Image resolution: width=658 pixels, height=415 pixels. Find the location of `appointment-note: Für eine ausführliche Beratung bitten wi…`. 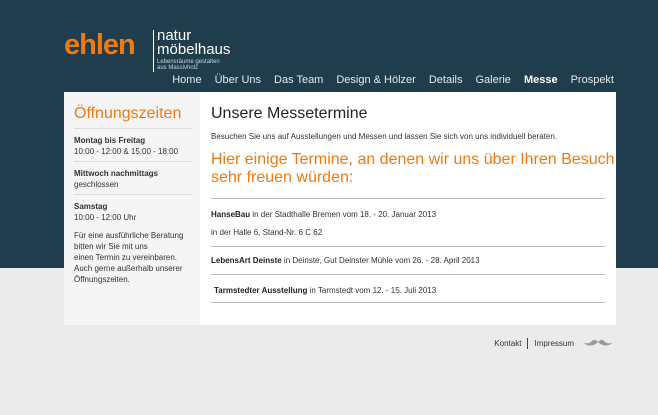

appointment-note: Für eine ausführliche Beratung bitten wi… is located at coordinates (136, 257).